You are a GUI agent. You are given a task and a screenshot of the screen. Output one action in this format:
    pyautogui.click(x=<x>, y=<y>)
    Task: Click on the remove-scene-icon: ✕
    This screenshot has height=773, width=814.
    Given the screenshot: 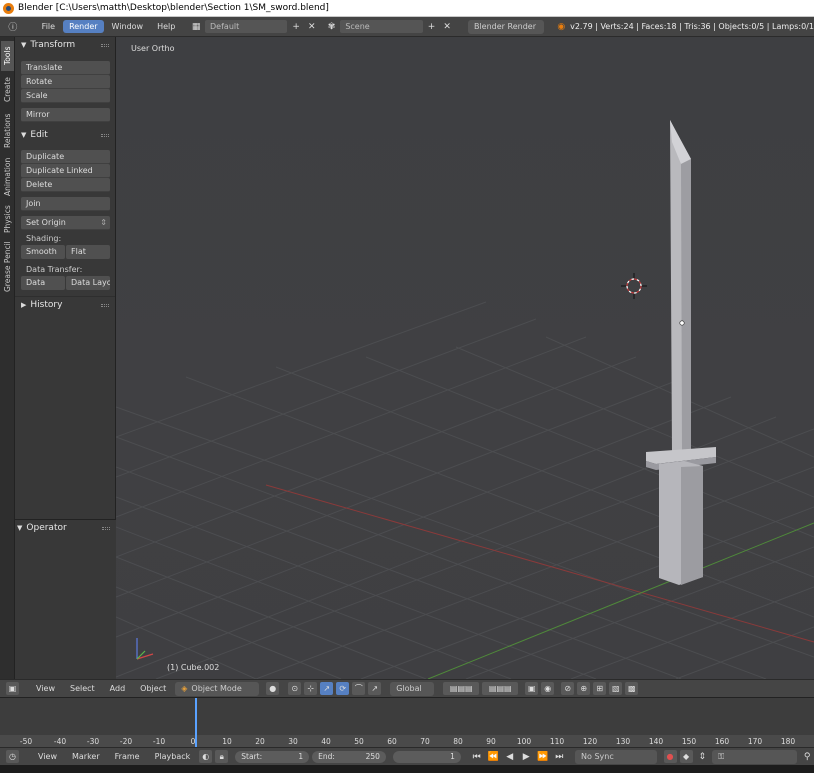 What is the action you would take?
    pyautogui.click(x=447, y=27)
    